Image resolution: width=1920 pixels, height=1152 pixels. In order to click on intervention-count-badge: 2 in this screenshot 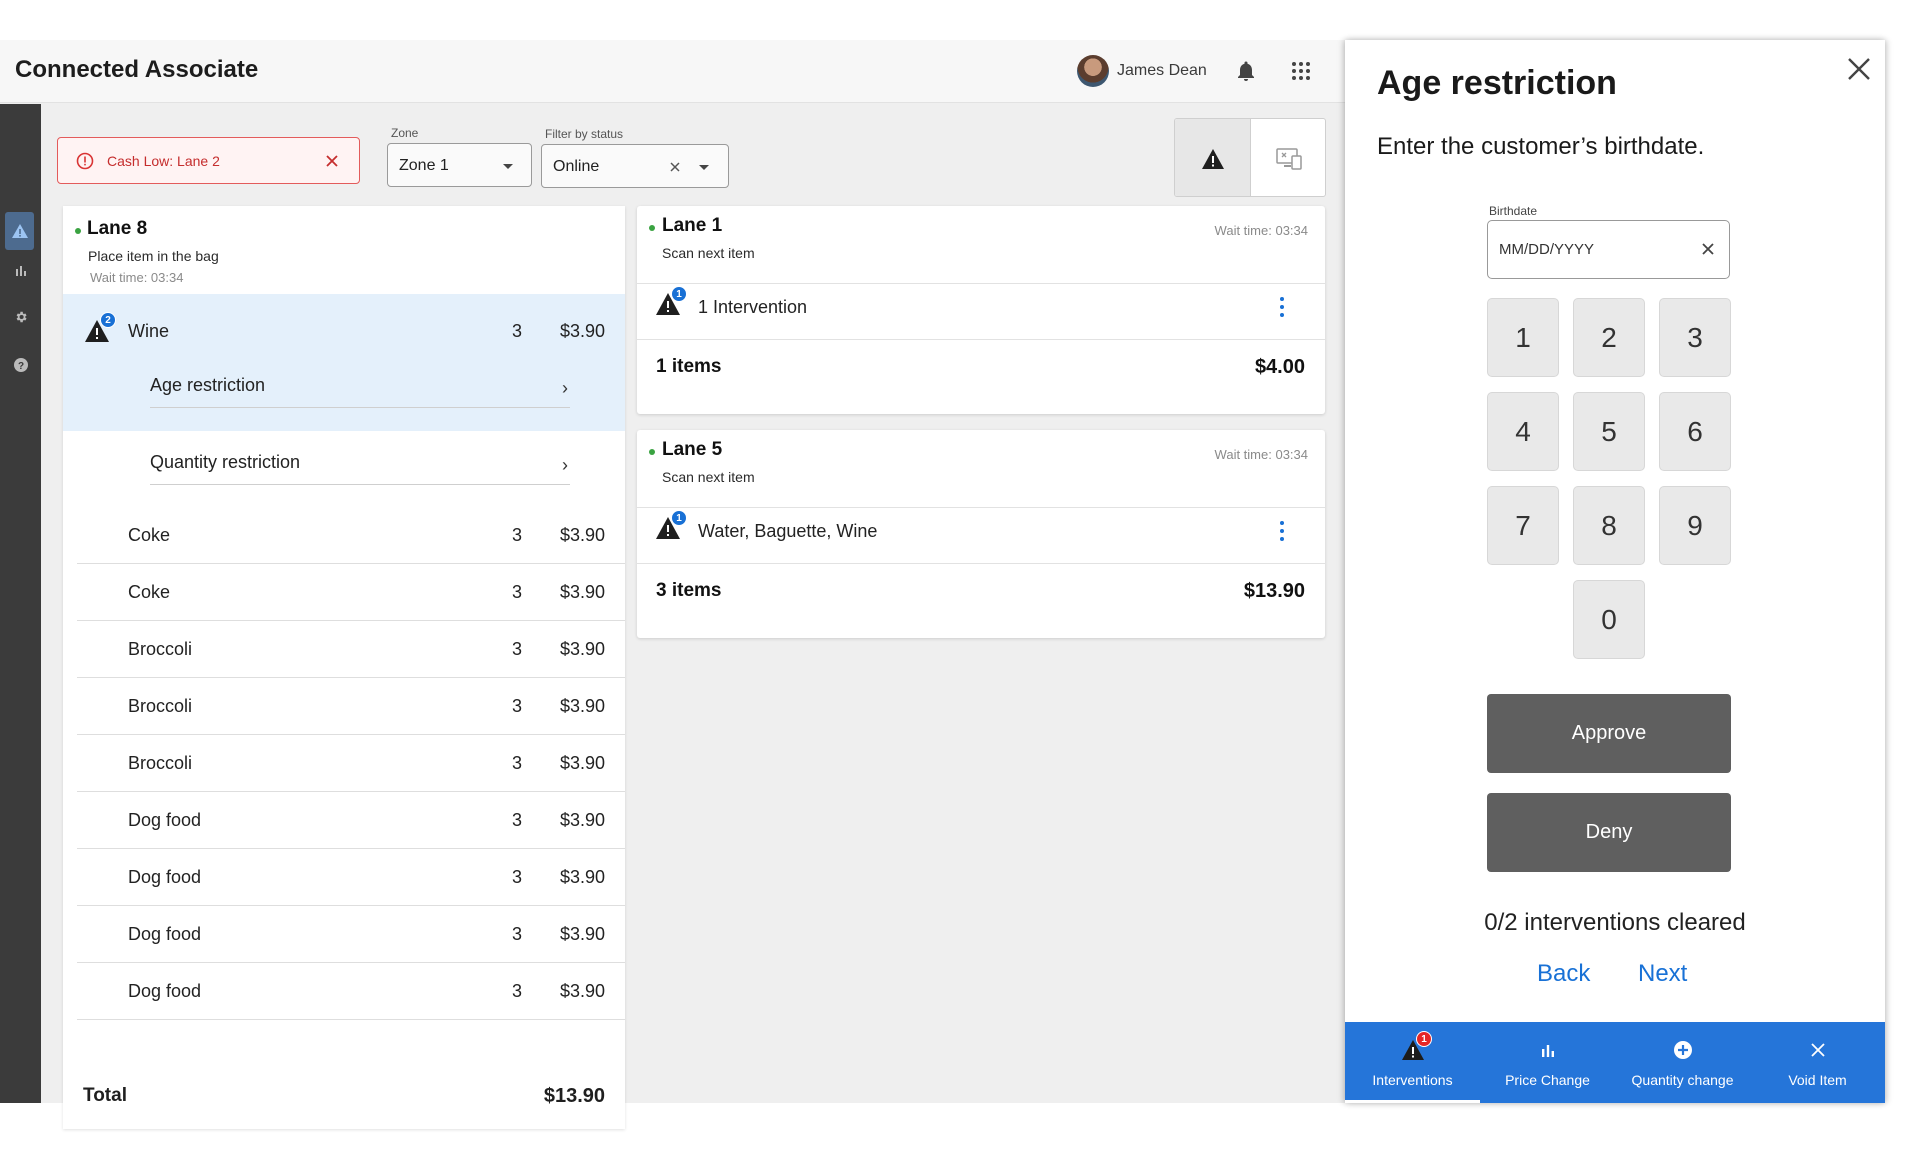, I will do `click(108, 320)`.